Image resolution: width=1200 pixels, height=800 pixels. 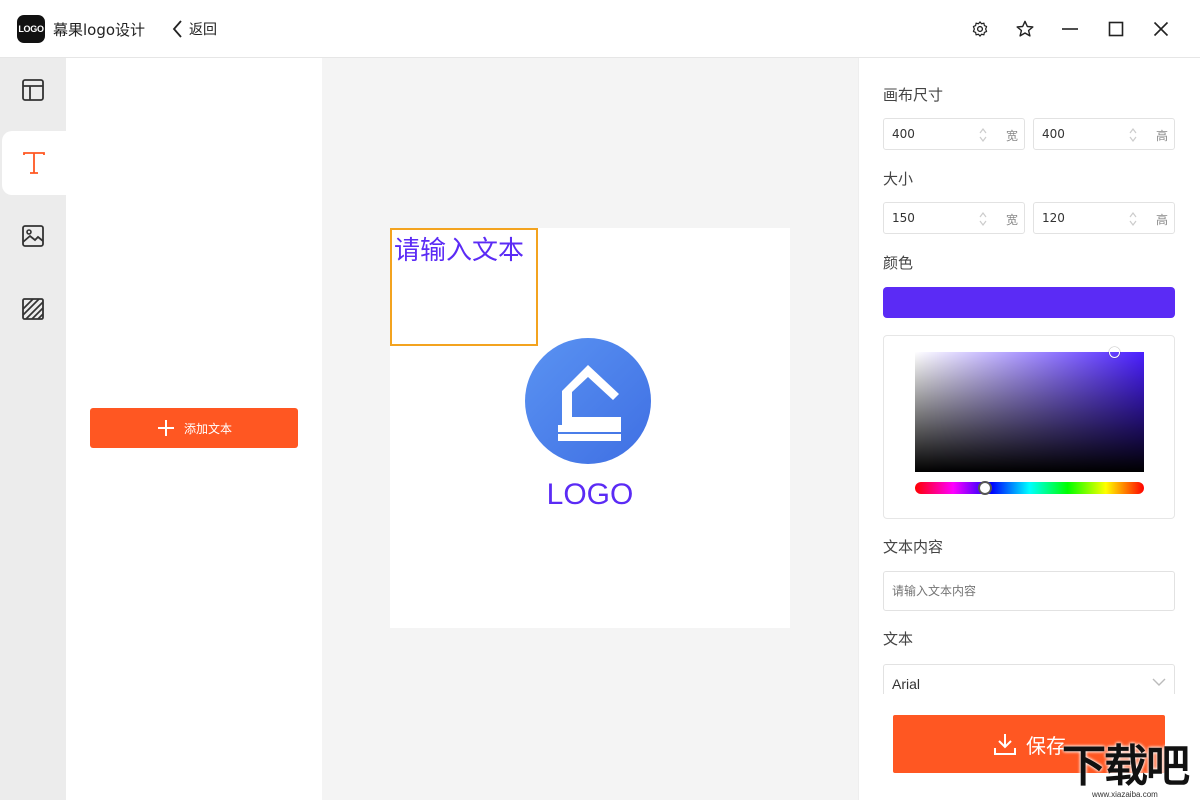 What do you see at coordinates (588, 401) in the screenshot?
I see `house-logo-icon` at bounding box center [588, 401].